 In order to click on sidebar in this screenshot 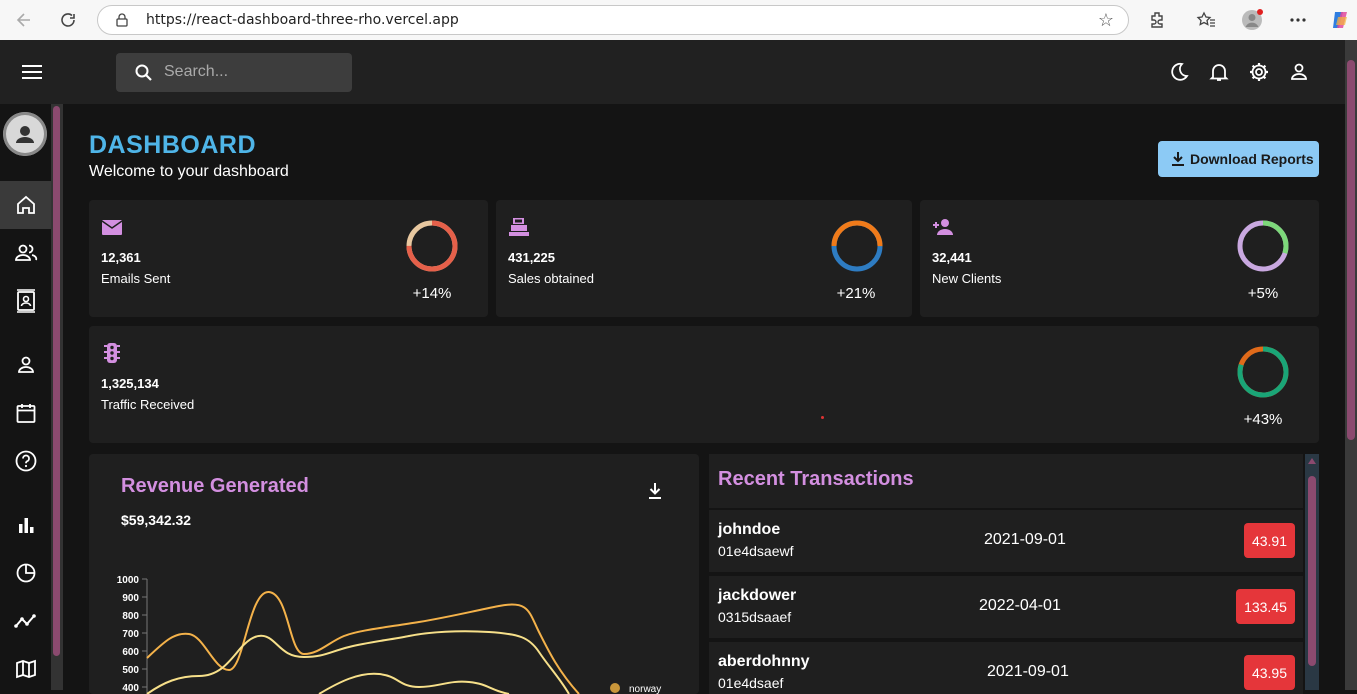, I will do `click(25, 397)`.